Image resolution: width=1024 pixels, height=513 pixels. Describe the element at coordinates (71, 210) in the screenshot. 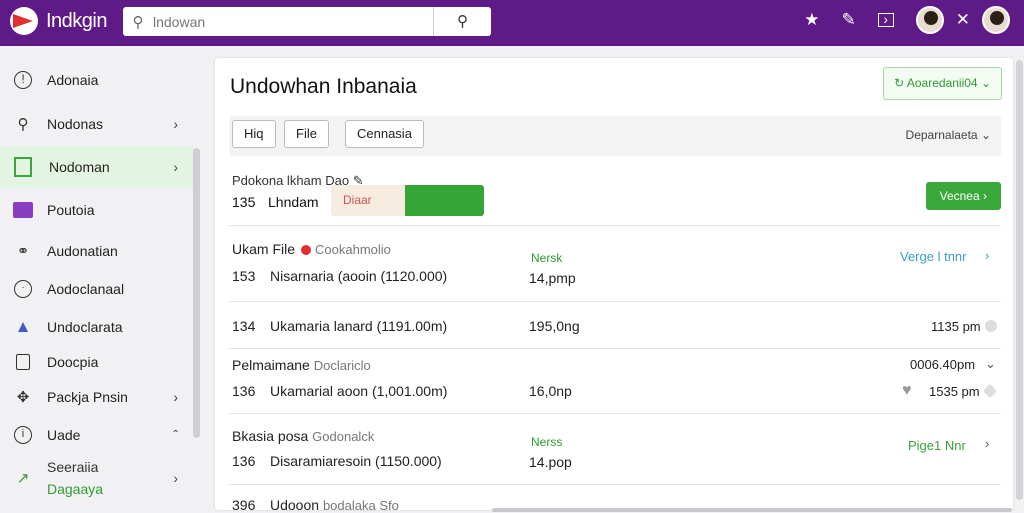

I see `sidebar-item-label: Poutoia` at that location.